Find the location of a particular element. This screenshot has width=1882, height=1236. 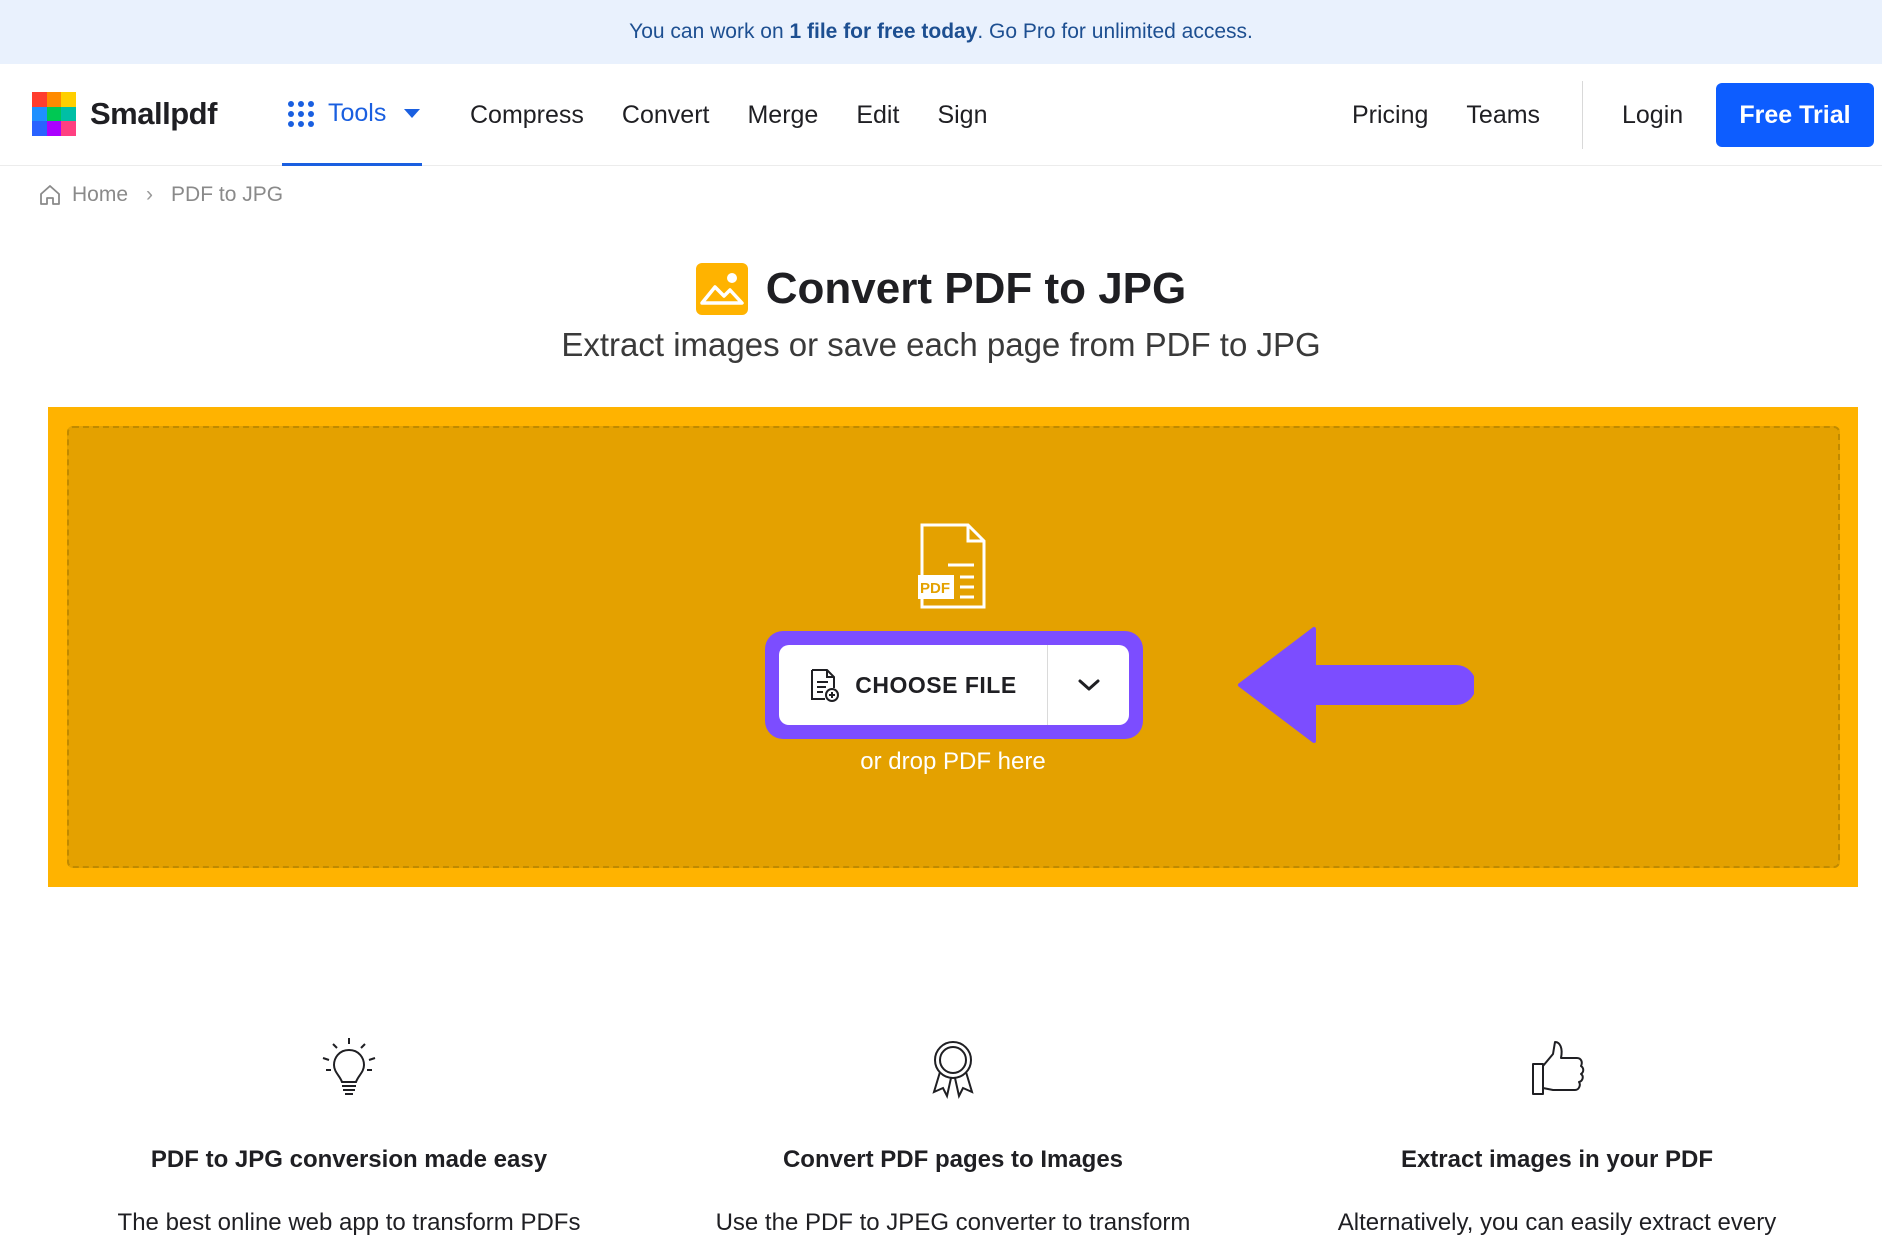

pointer-arrow-icon is located at coordinates (1354, 685).